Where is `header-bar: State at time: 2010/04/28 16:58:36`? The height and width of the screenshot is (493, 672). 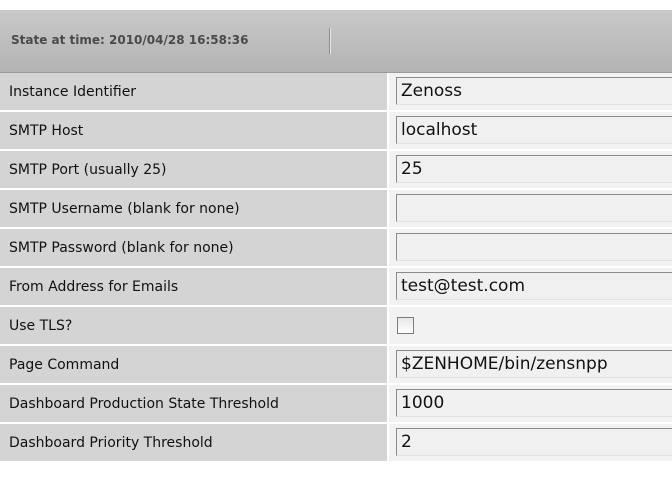 header-bar: State at time: 2010/04/28 16:58:36 is located at coordinates (336, 41).